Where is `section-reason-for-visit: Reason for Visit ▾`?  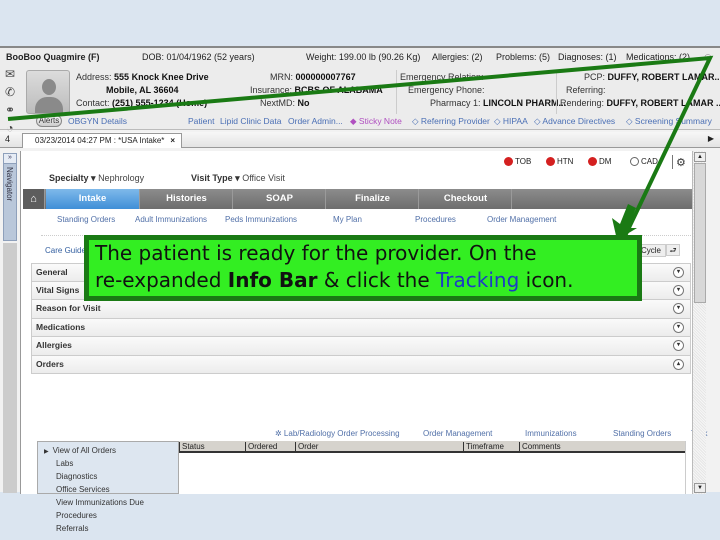
section-reason-for-visit: Reason for Visit ▾ is located at coordinates (361, 309).